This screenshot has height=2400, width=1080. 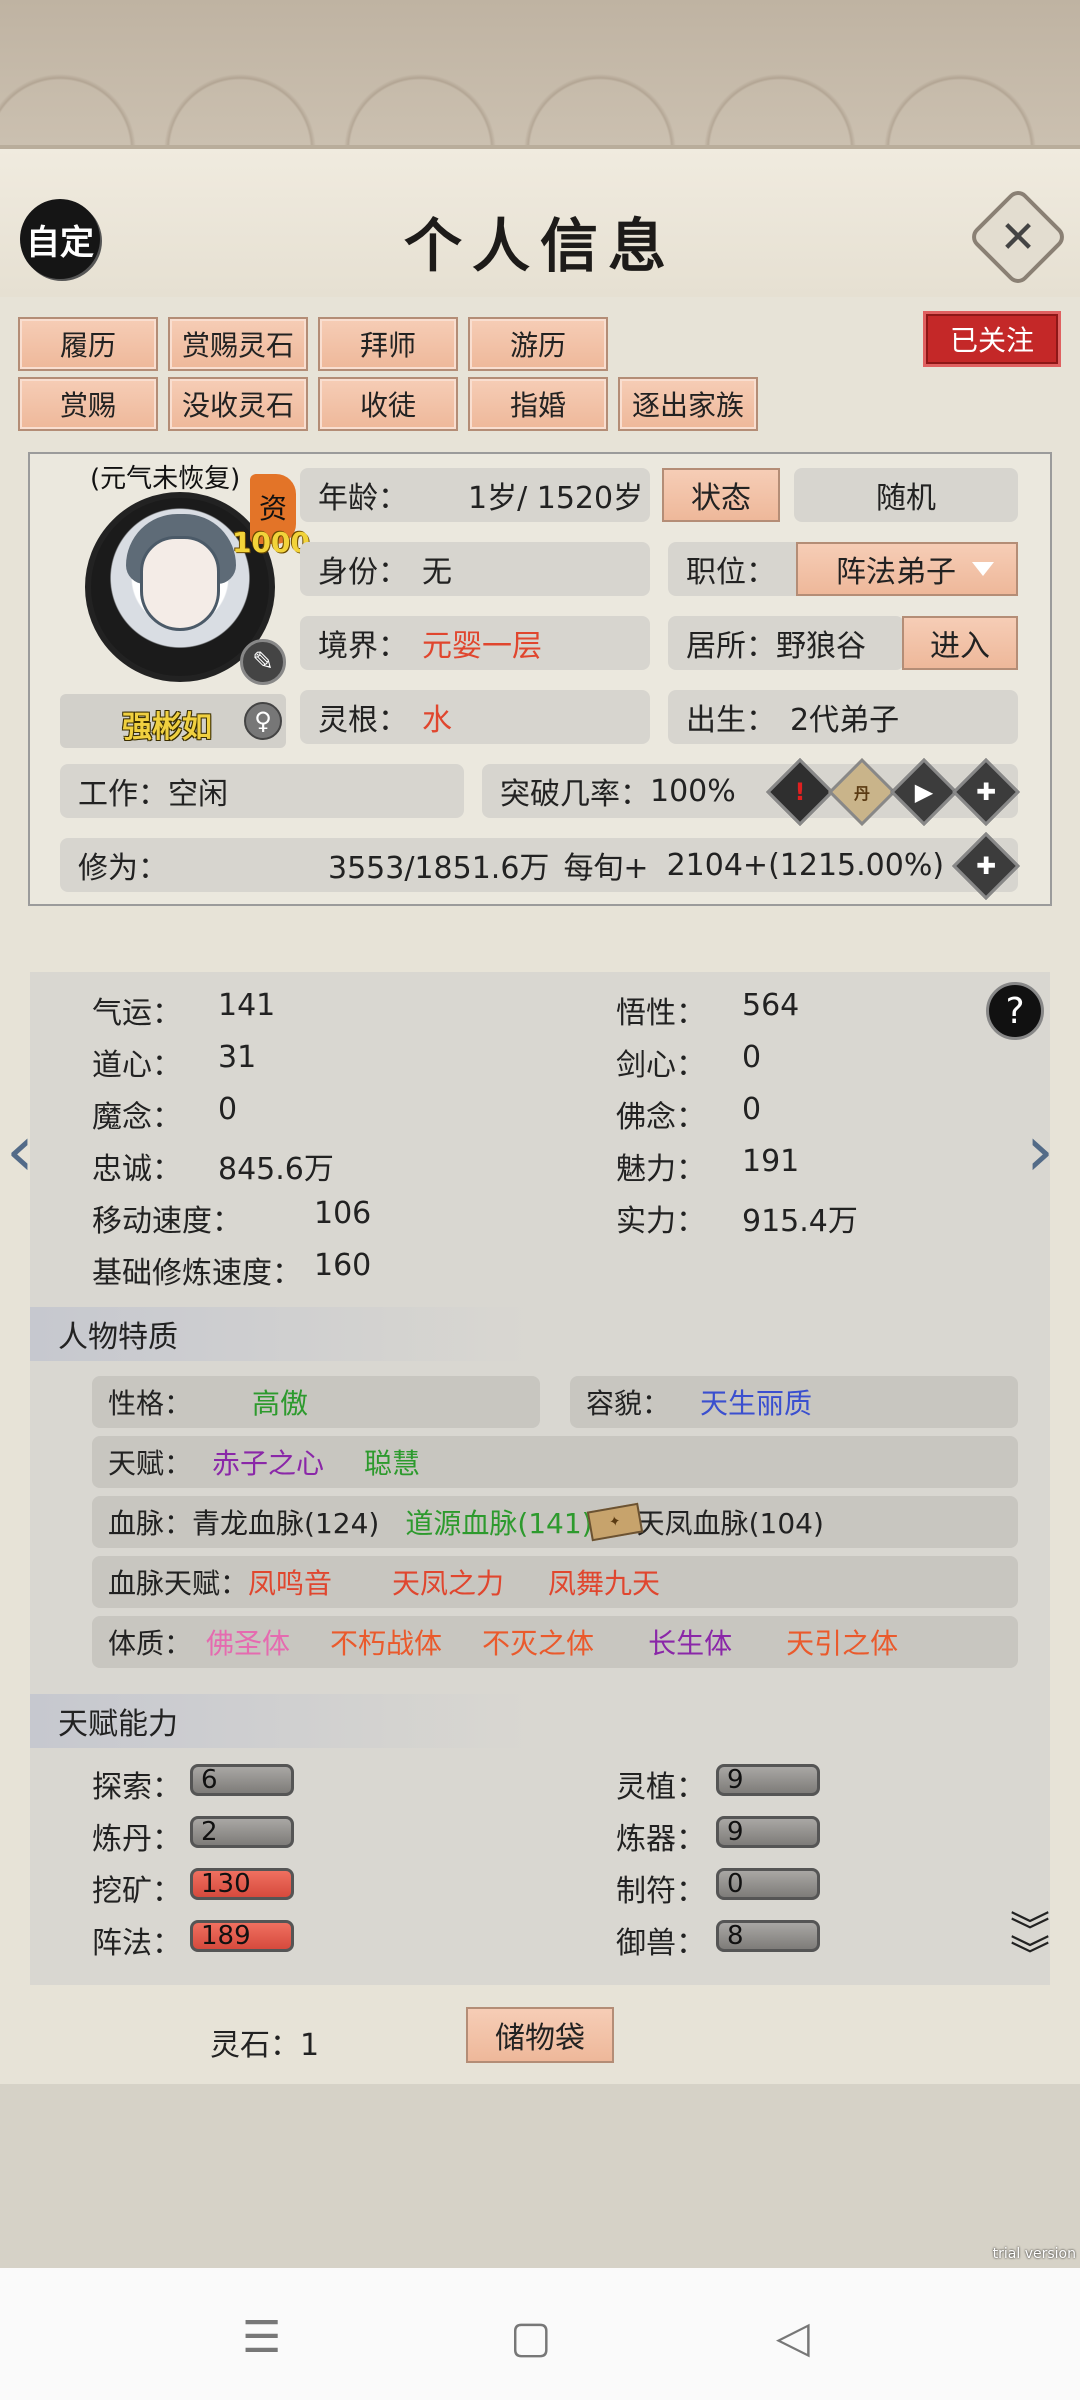 I want to click on realm-label: 境界：, so click(x=363, y=646).